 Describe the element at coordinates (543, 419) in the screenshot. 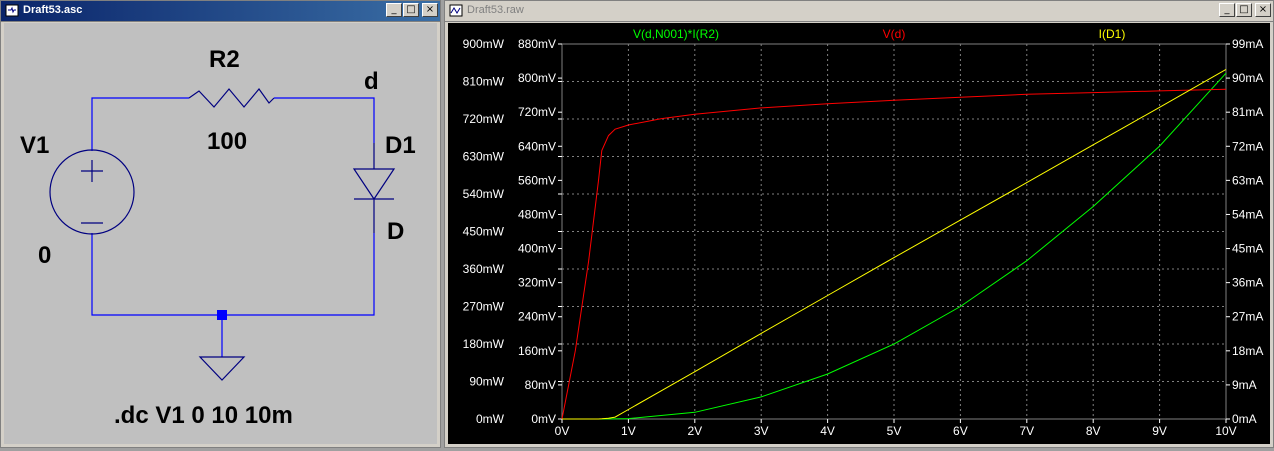

I see `y-voltage-tick-label: 0mV` at that location.